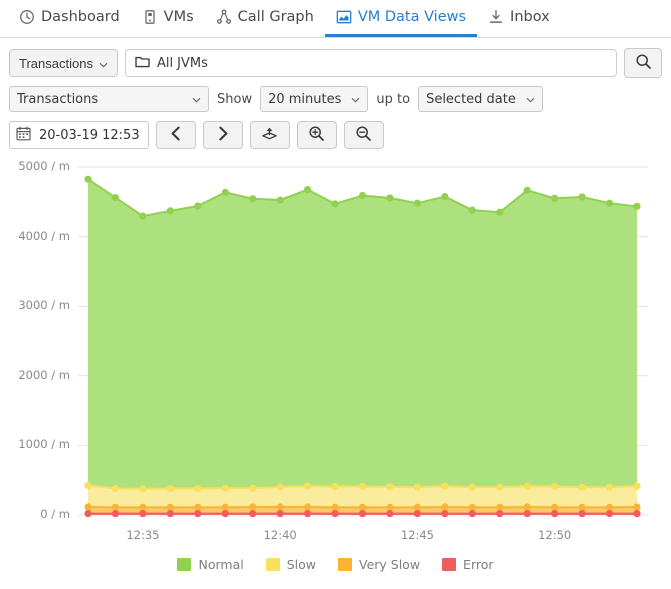 The height and width of the screenshot is (589, 671). Describe the element at coordinates (378, 564) in the screenshot. I see `legend-item-very-slow: Very Slow` at that location.